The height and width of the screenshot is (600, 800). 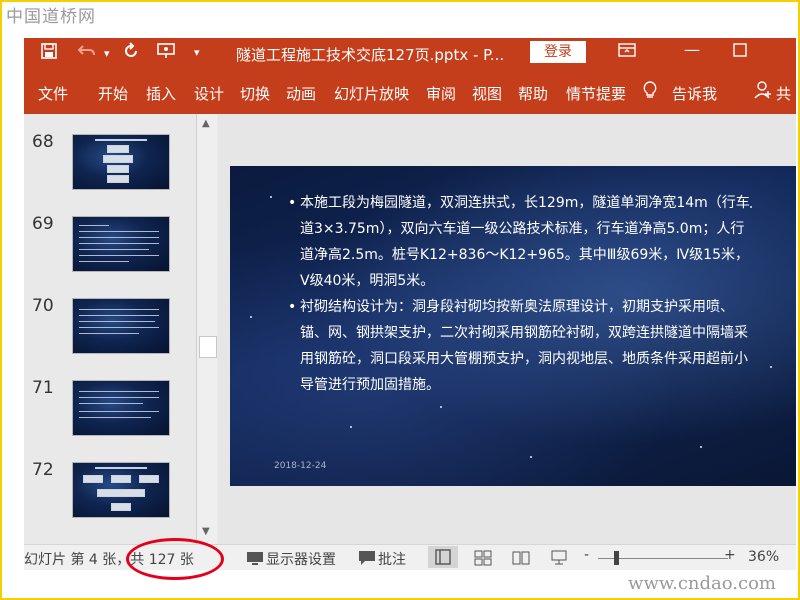 What do you see at coordinates (692, 49) in the screenshot?
I see `minimize-icon: —` at bounding box center [692, 49].